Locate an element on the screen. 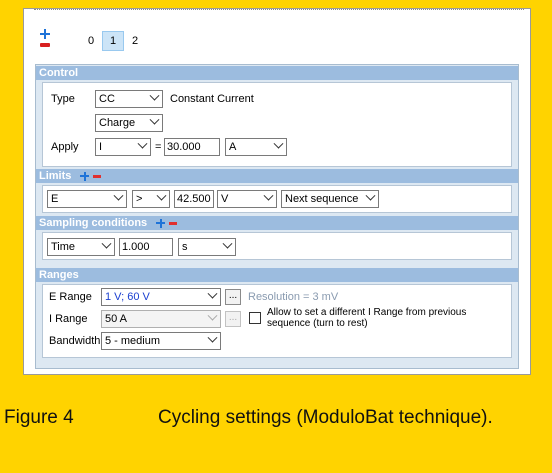 The image size is (552, 473). limit-operator-select: > is located at coordinates (151, 199).